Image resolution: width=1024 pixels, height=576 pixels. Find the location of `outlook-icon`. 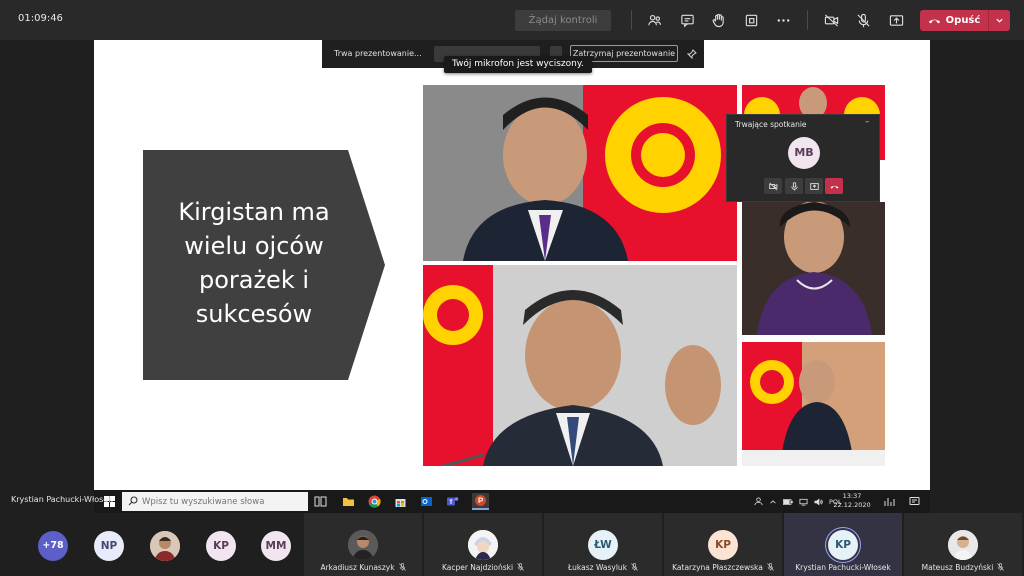

outlook-icon is located at coordinates (426, 501).